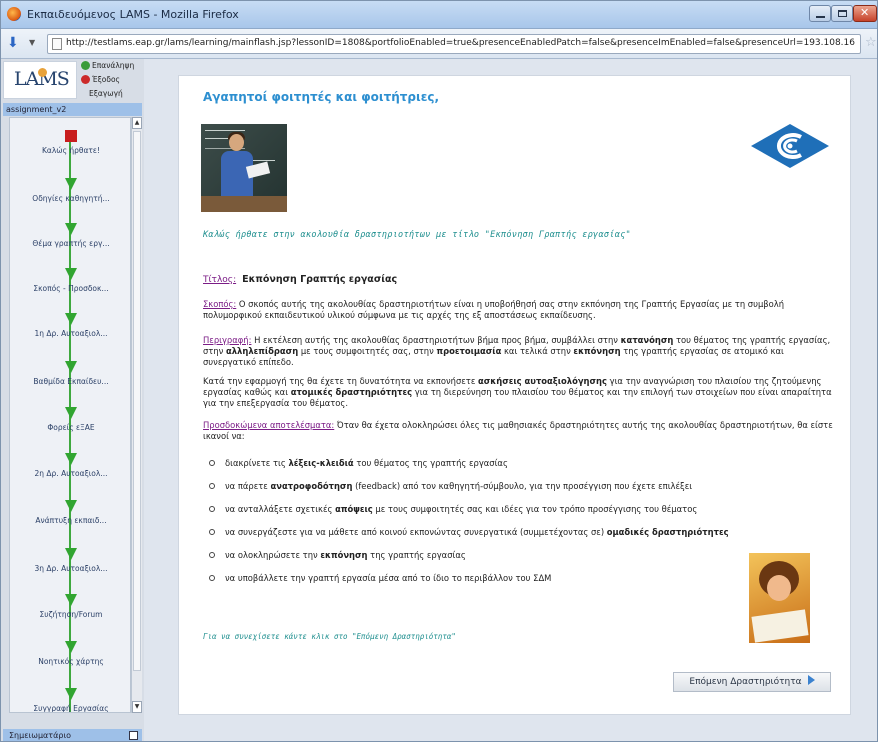  I want to click on back-arrow-icon: ⬇, so click(15, 43).